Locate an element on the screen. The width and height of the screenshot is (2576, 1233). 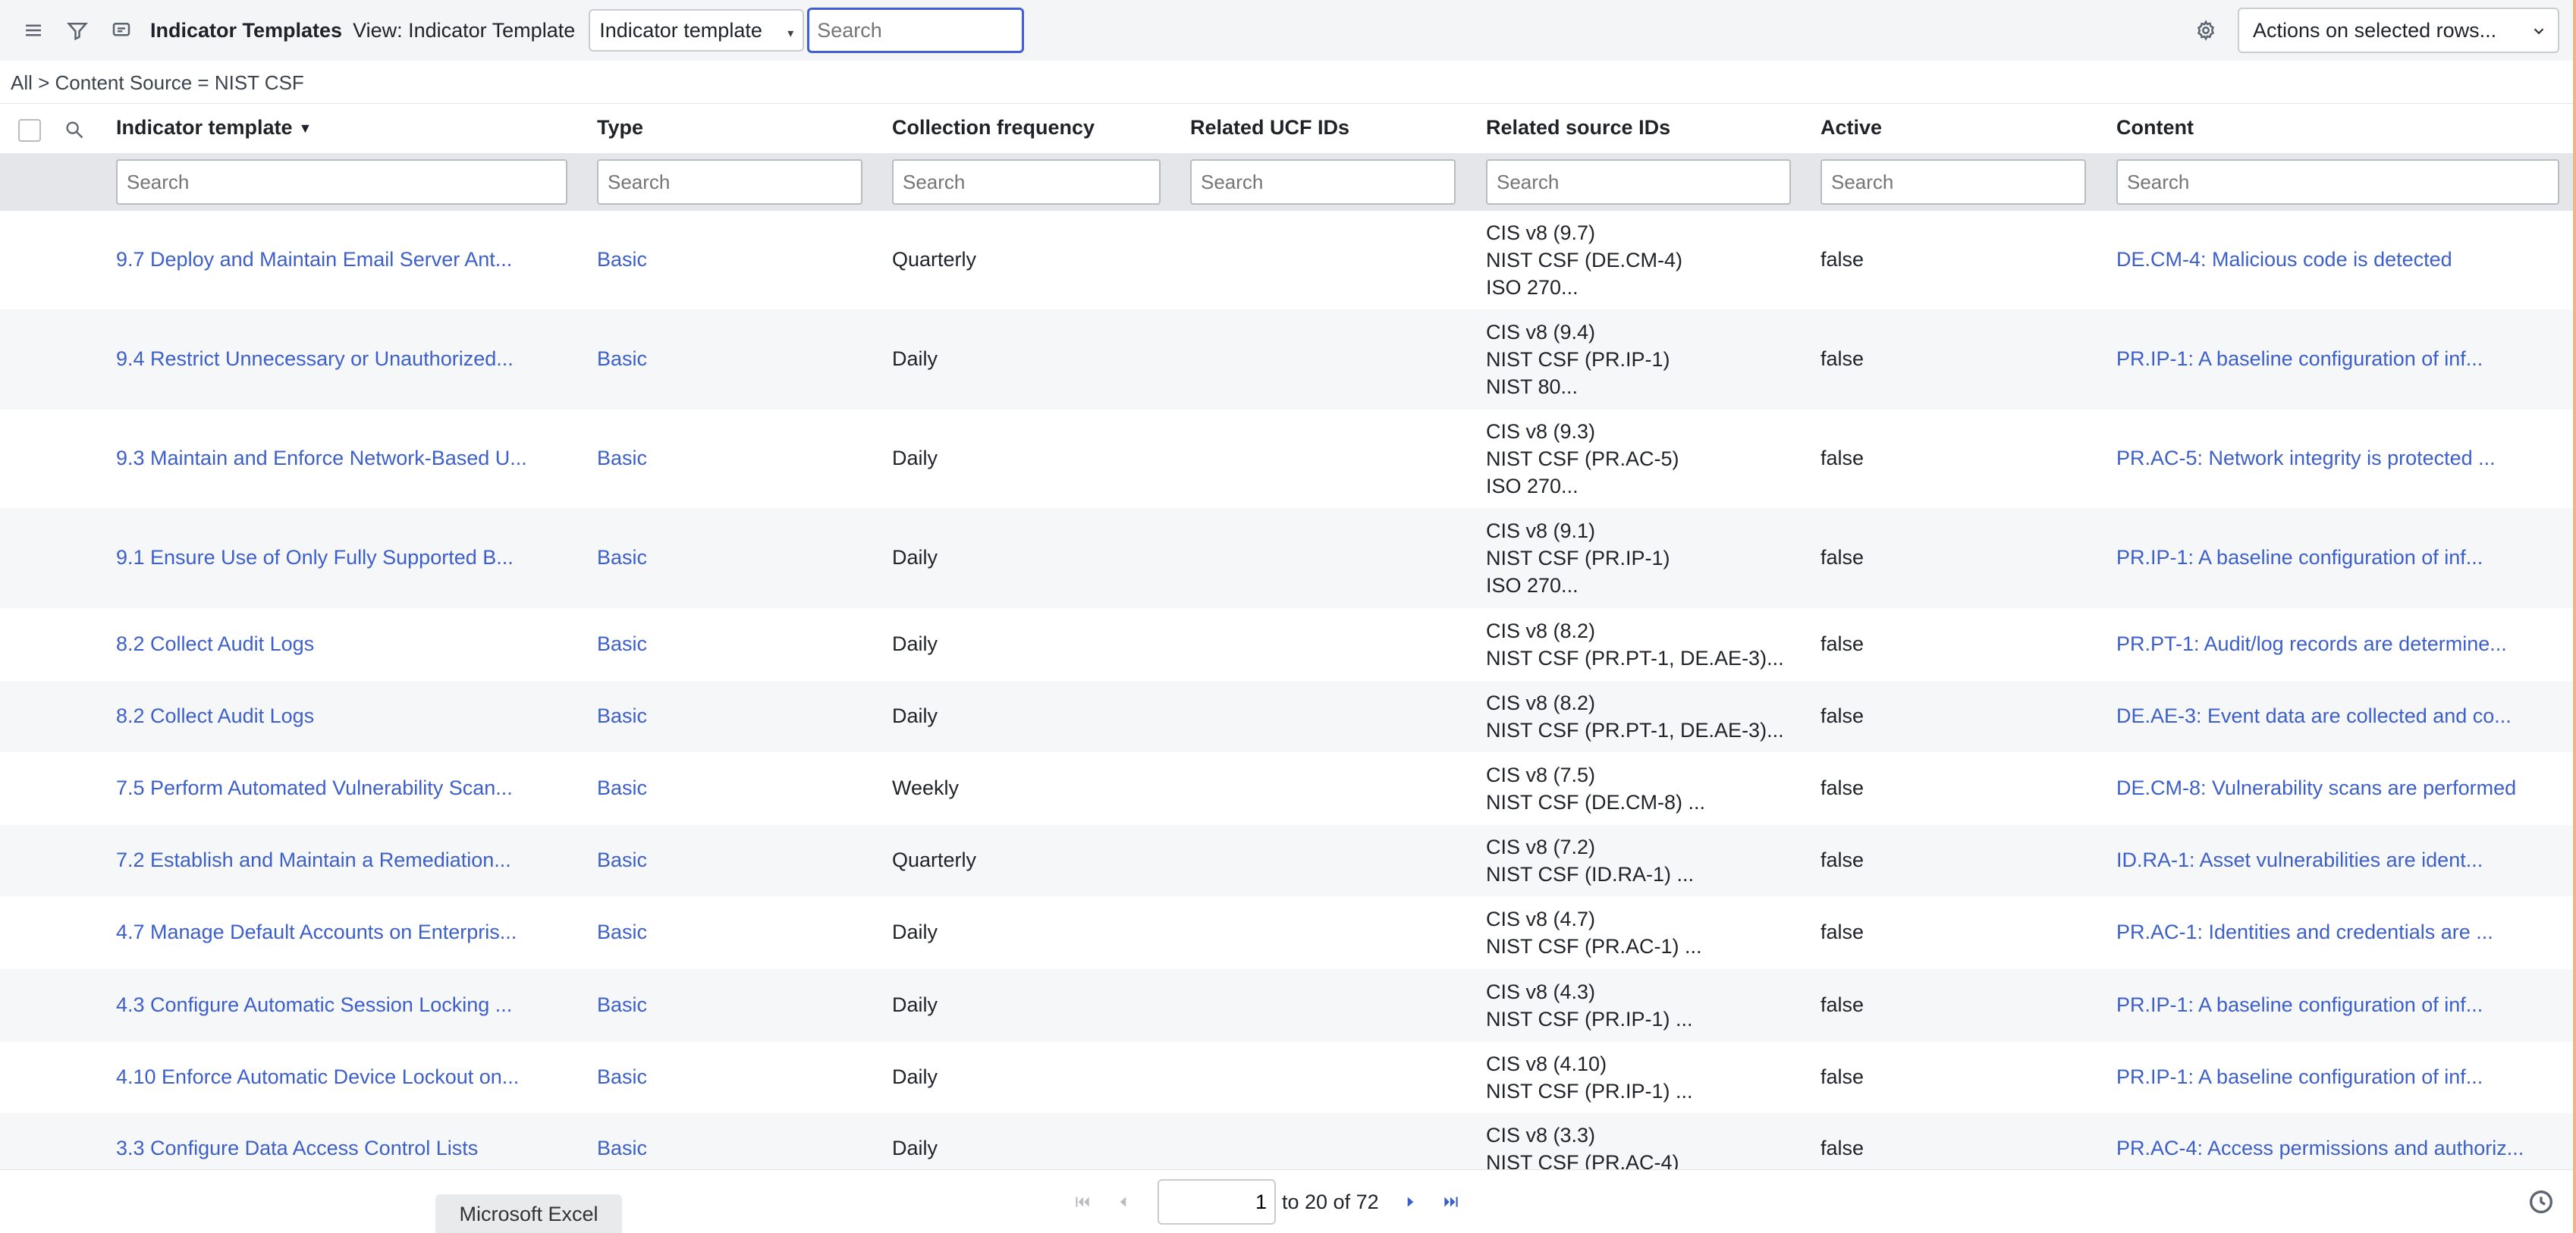
context-menu-icon is located at coordinates (121, 31).